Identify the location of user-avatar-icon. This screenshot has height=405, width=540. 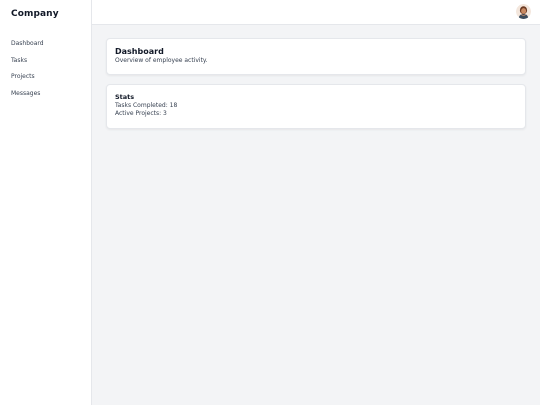
(523, 11).